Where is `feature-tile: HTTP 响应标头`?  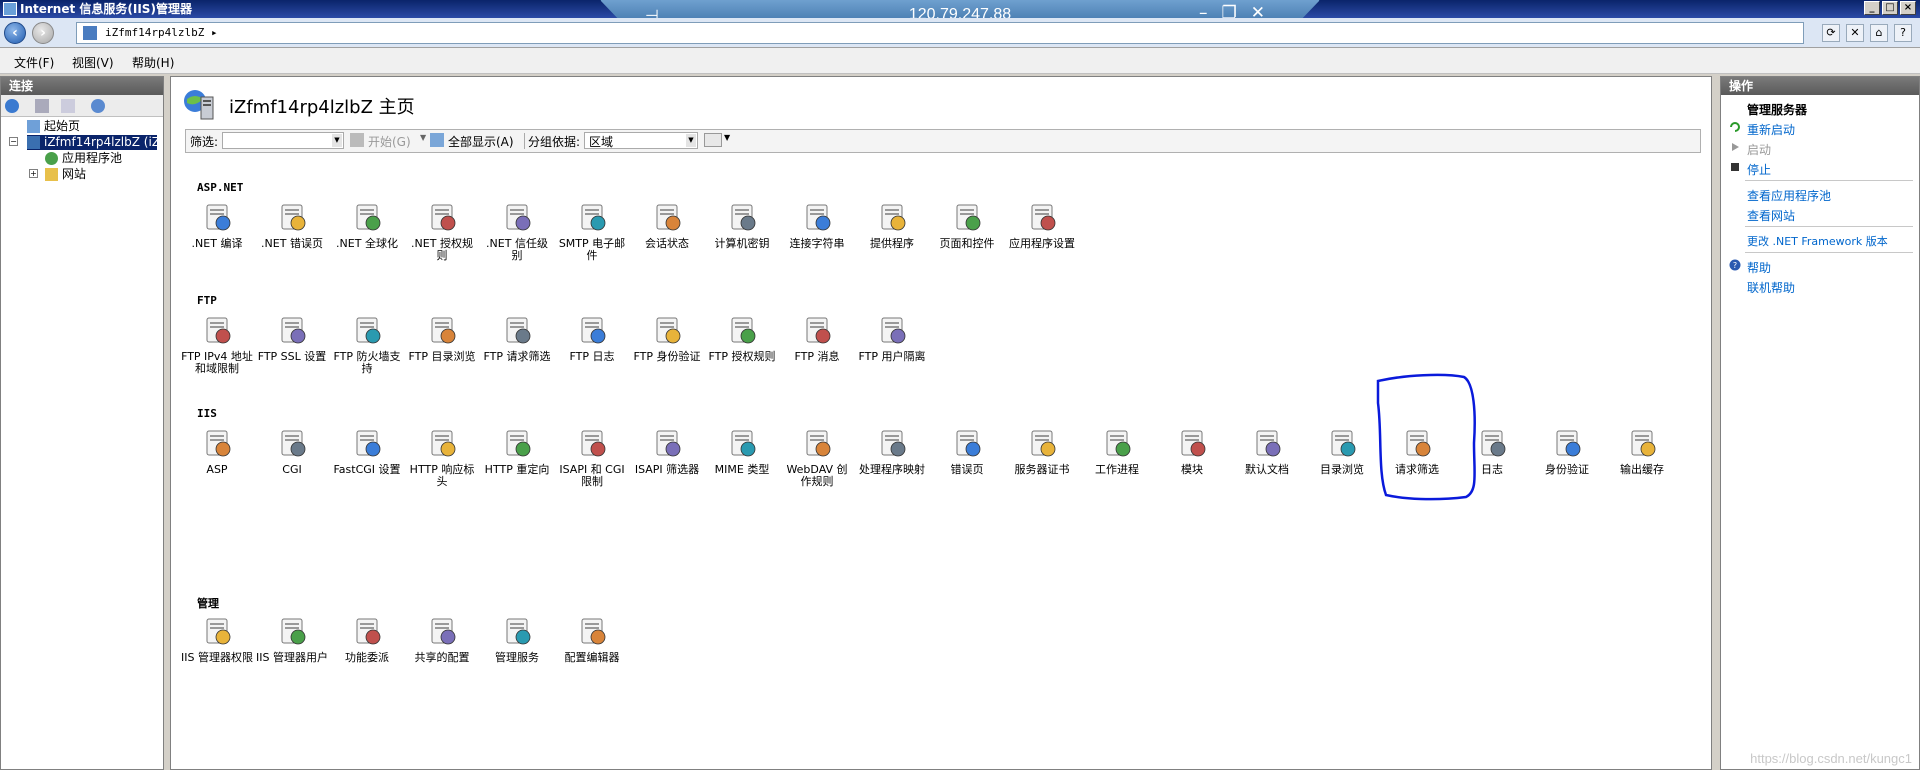
feature-tile: HTTP 响应标头 is located at coordinates (442, 457).